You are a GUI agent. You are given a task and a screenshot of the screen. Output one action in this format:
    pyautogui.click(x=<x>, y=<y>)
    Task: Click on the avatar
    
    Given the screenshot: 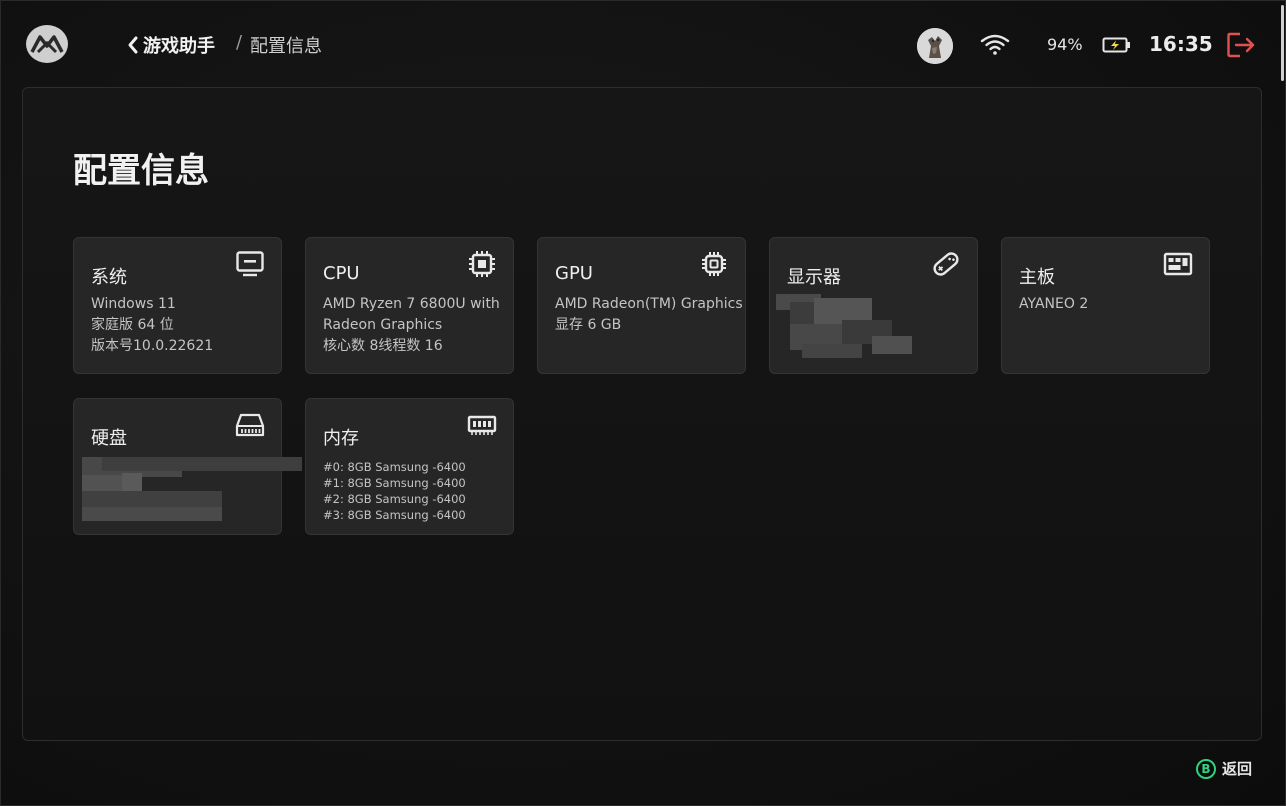 What is the action you would take?
    pyautogui.click(x=935, y=46)
    